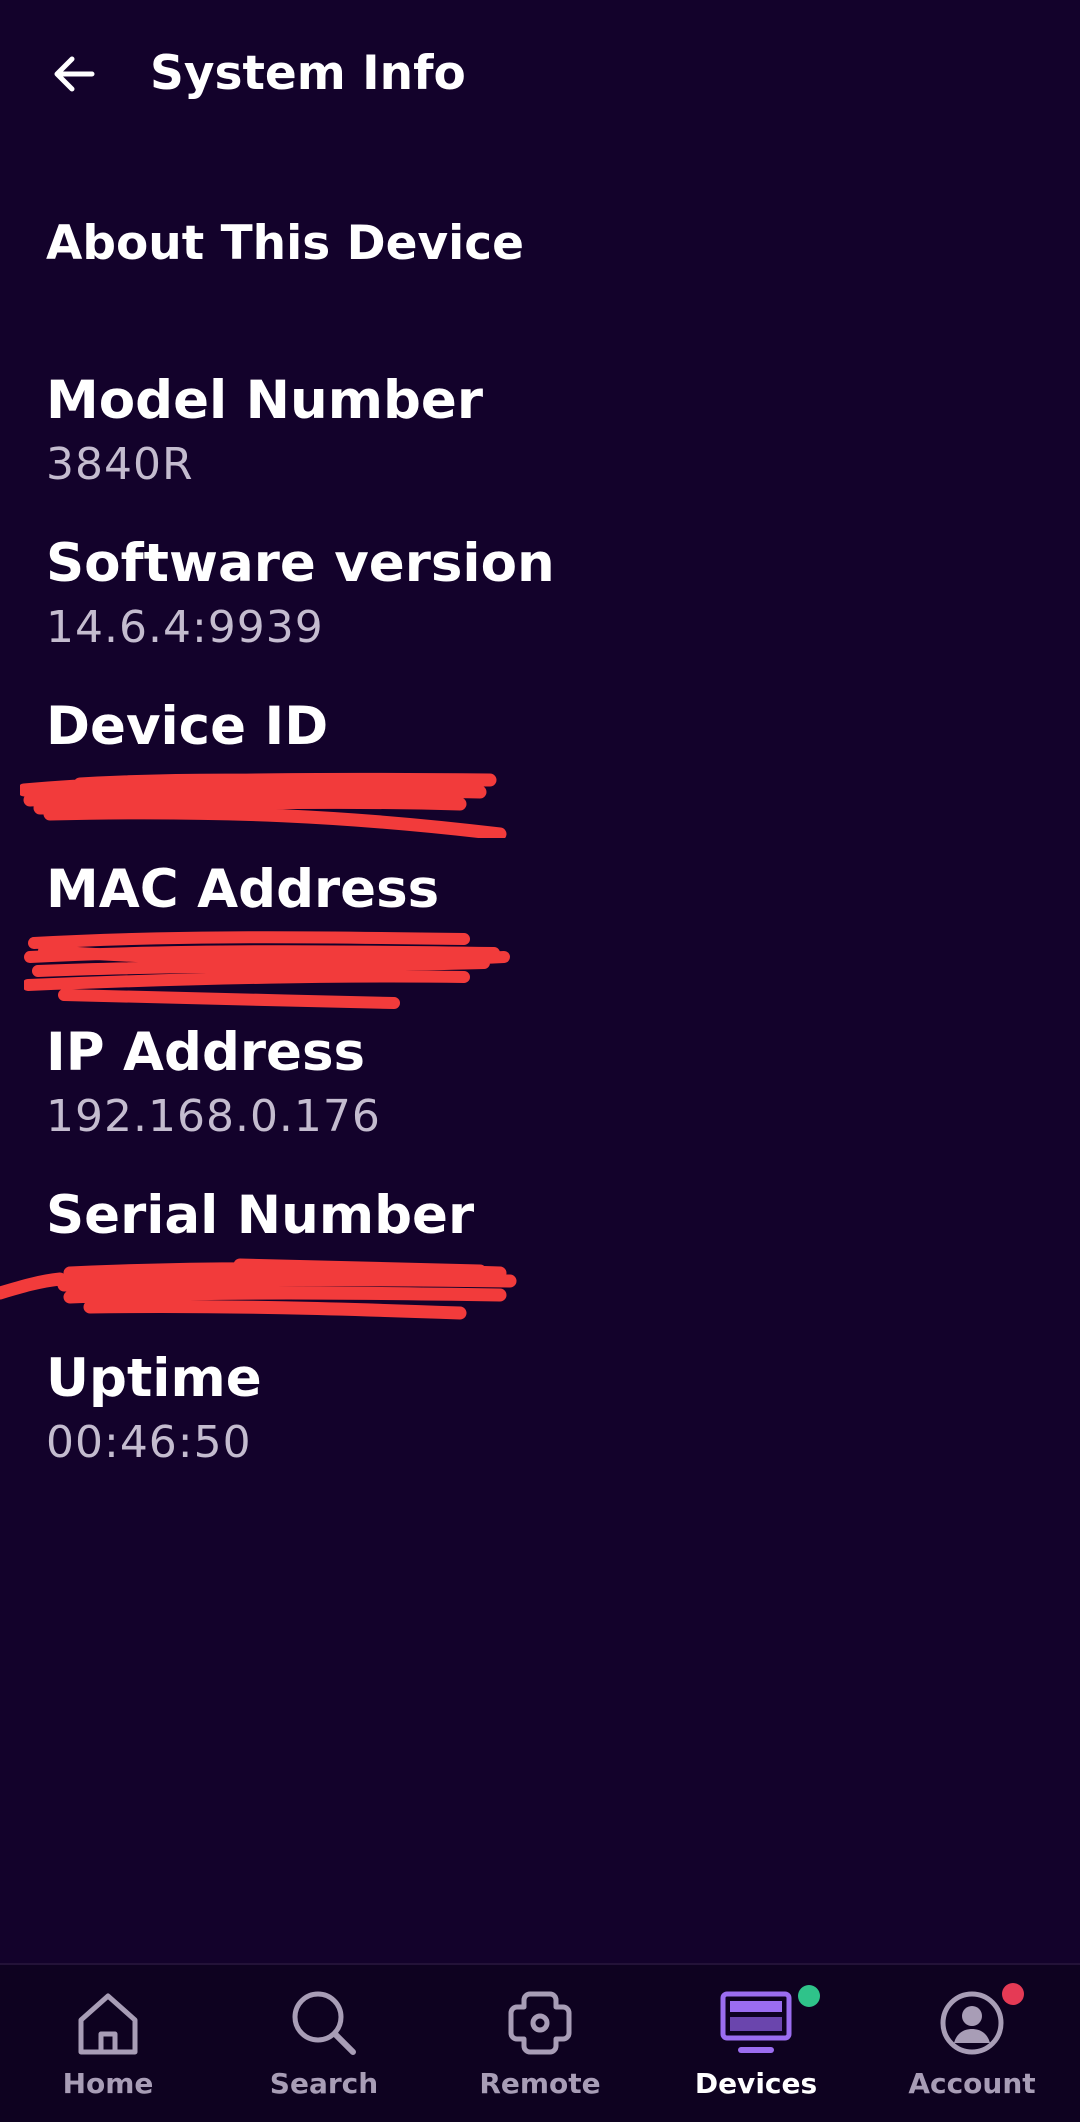 This screenshot has height=2122, width=1080. Describe the element at coordinates (264, 400) in the screenshot. I see `info-label: Model Number` at that location.